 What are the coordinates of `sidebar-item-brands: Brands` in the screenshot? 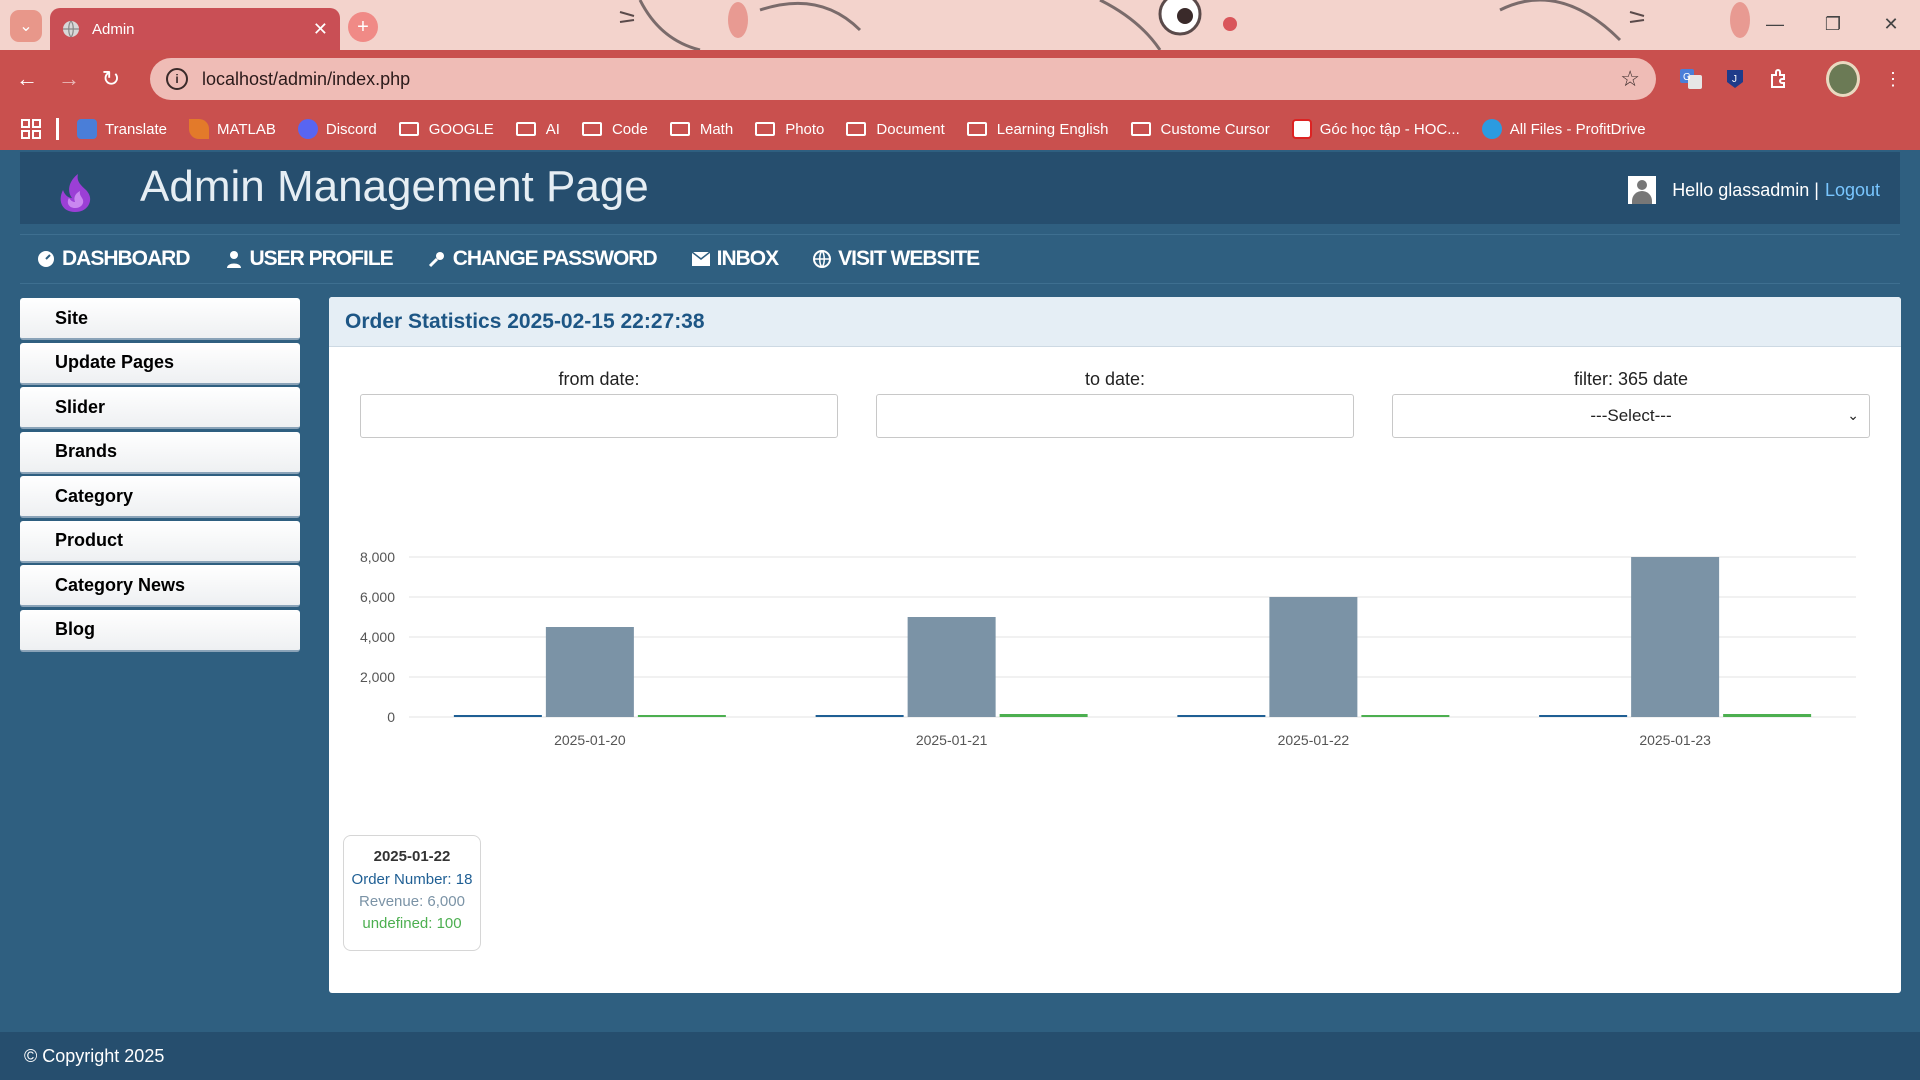 It's located at (160, 452).